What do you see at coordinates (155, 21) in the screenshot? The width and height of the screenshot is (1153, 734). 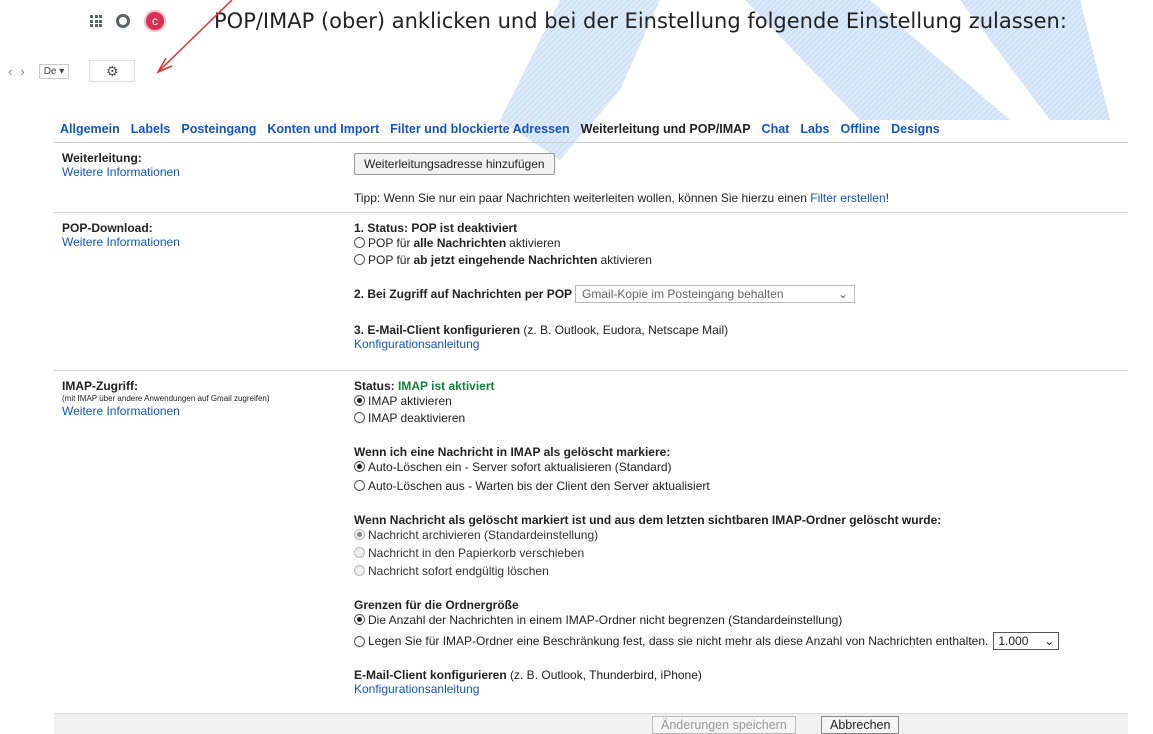 I see `avatar: c` at bounding box center [155, 21].